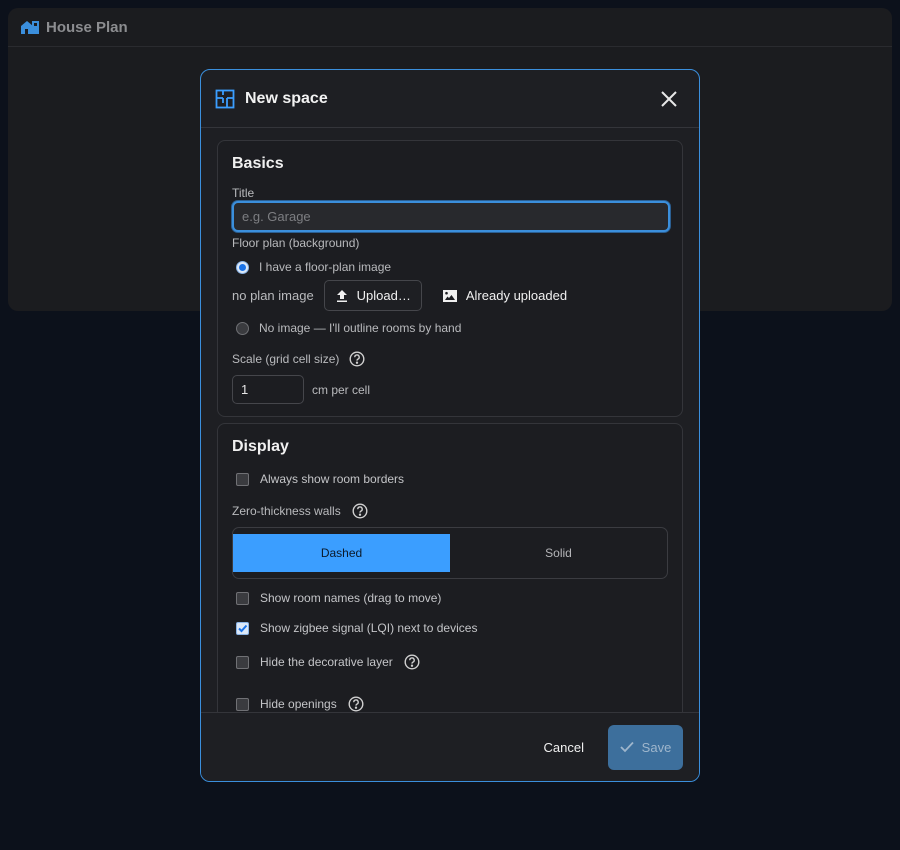 The image size is (900, 850). What do you see at coordinates (450, 389) in the screenshot?
I see `scale-row: cm per cell` at bounding box center [450, 389].